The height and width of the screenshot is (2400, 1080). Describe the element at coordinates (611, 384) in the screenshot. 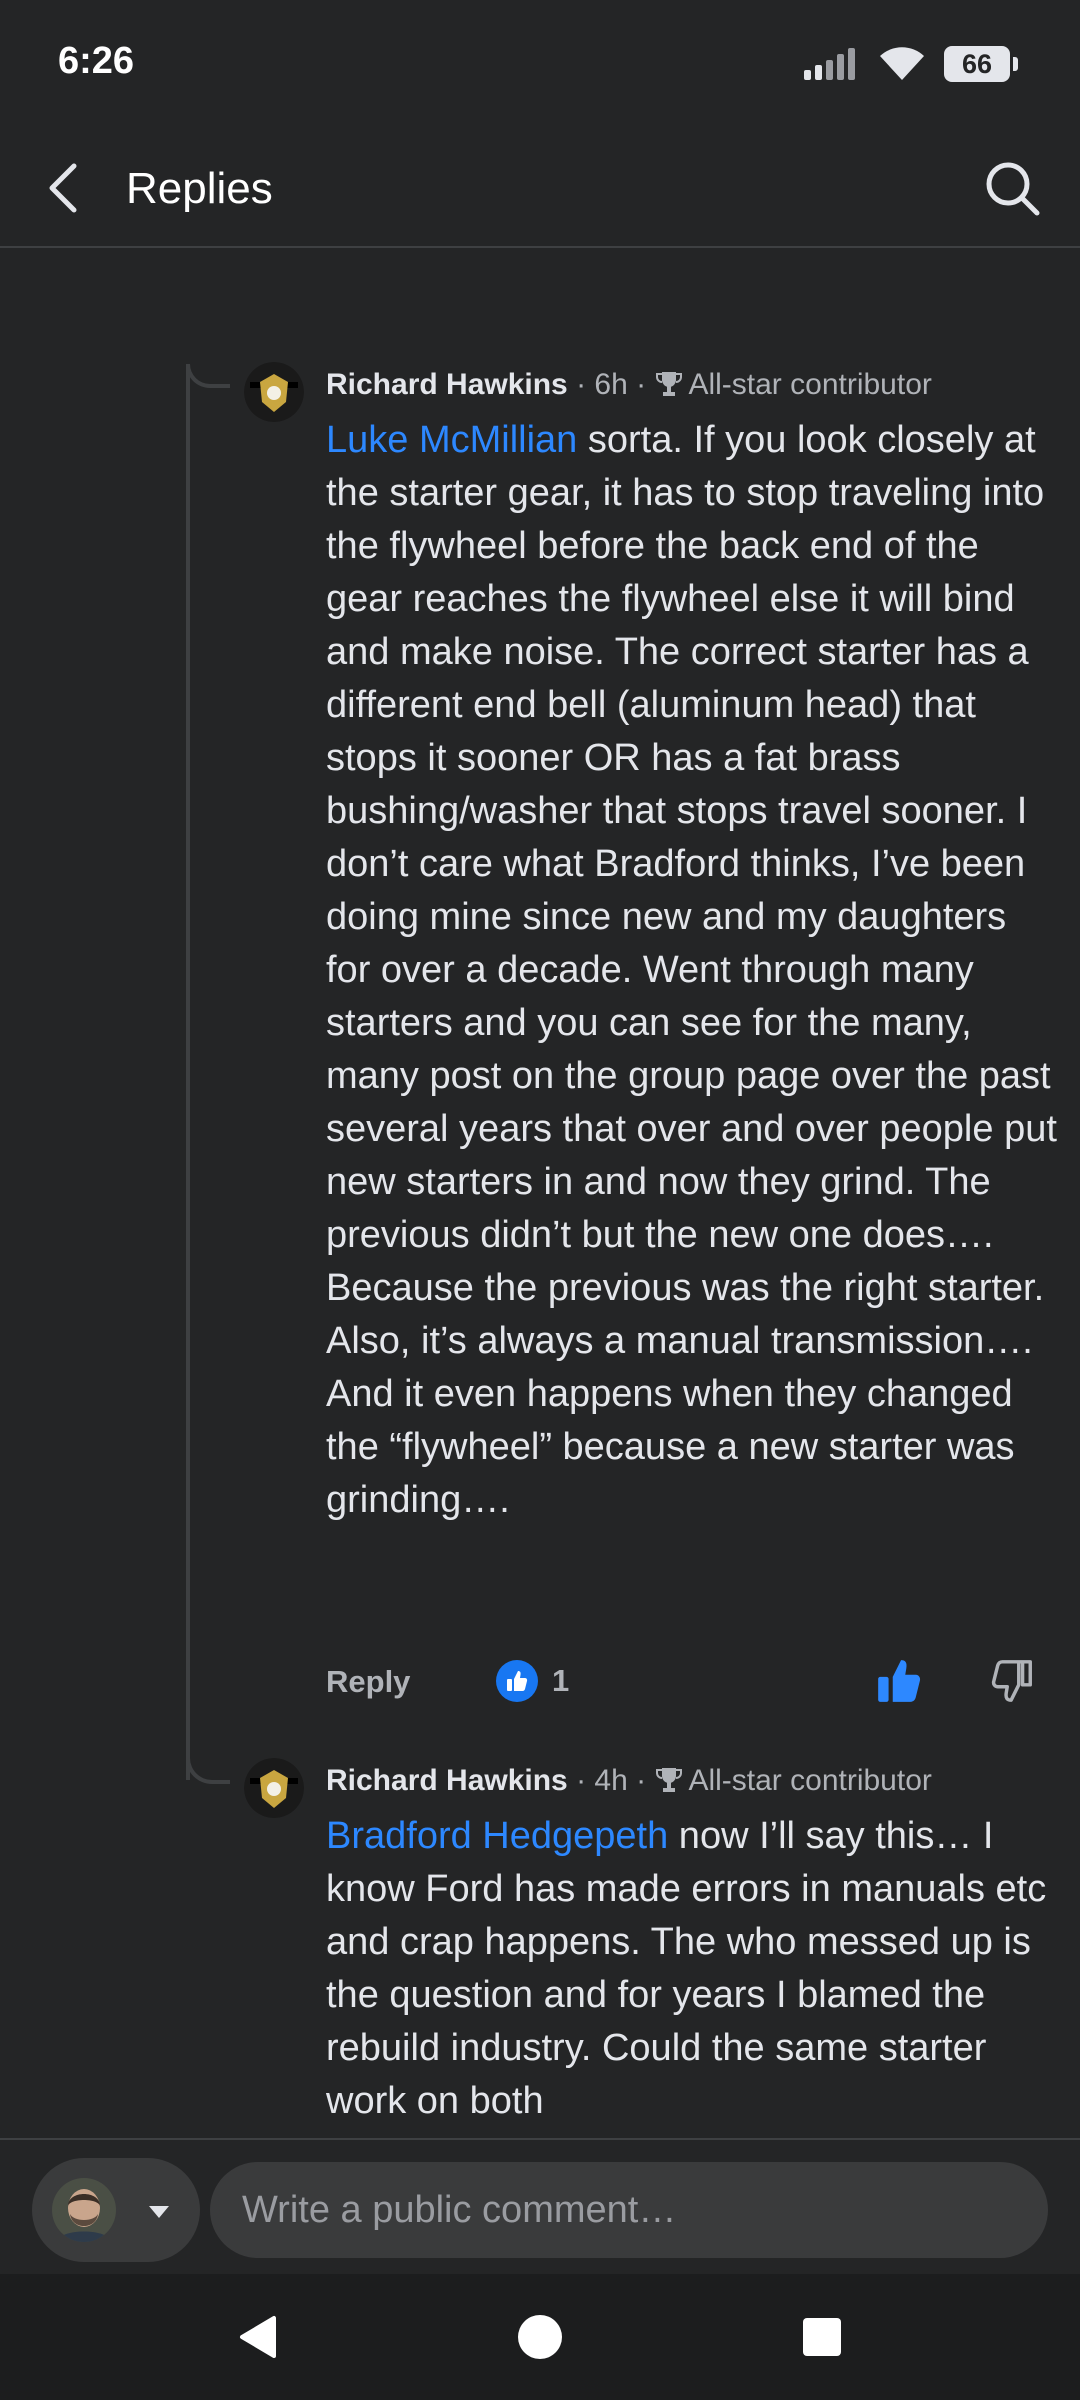

I see `comment-time: · 6h ·` at that location.